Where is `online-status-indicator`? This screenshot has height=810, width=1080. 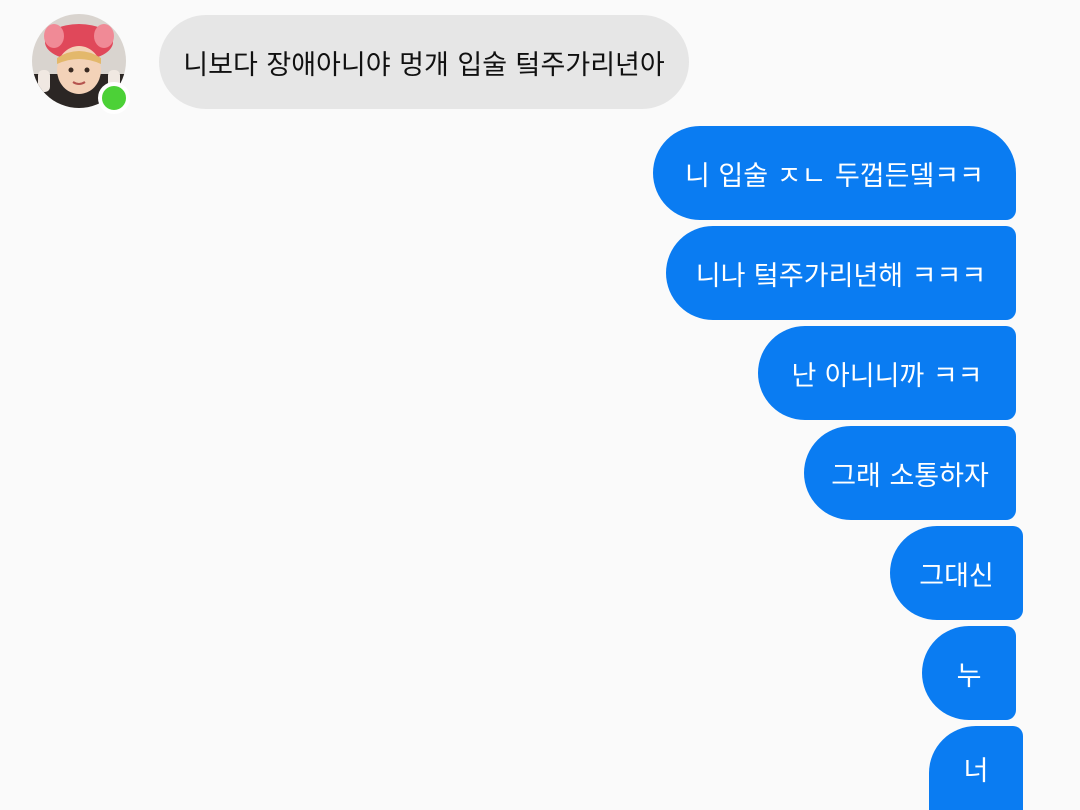
online-status-indicator is located at coordinates (114, 98).